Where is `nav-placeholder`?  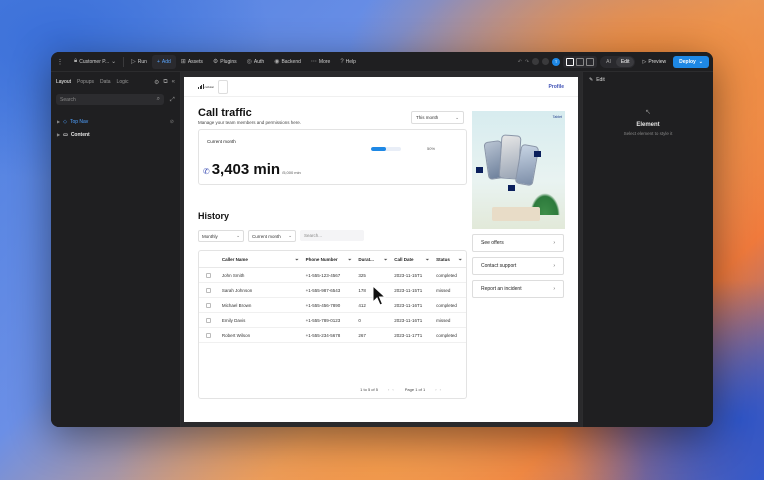
nav-placeholder is located at coordinates (223, 86).